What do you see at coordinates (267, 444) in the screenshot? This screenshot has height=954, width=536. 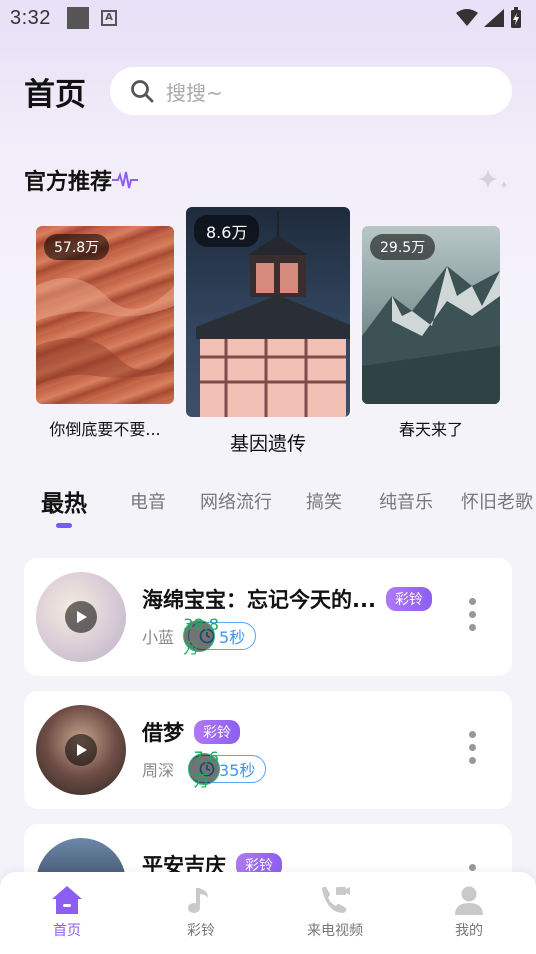 I see `recommend-caption: 基因遗传` at bounding box center [267, 444].